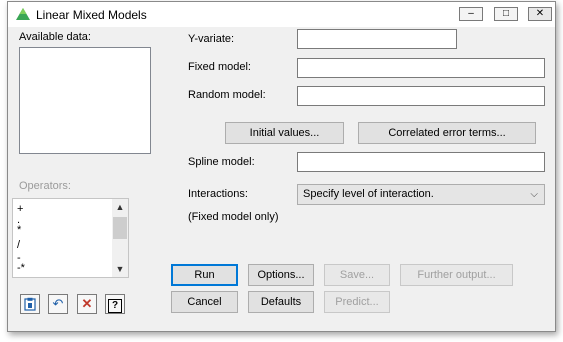 The image size is (563, 342). Describe the element at coordinates (204, 275) in the screenshot. I see `run-button: Run` at that location.